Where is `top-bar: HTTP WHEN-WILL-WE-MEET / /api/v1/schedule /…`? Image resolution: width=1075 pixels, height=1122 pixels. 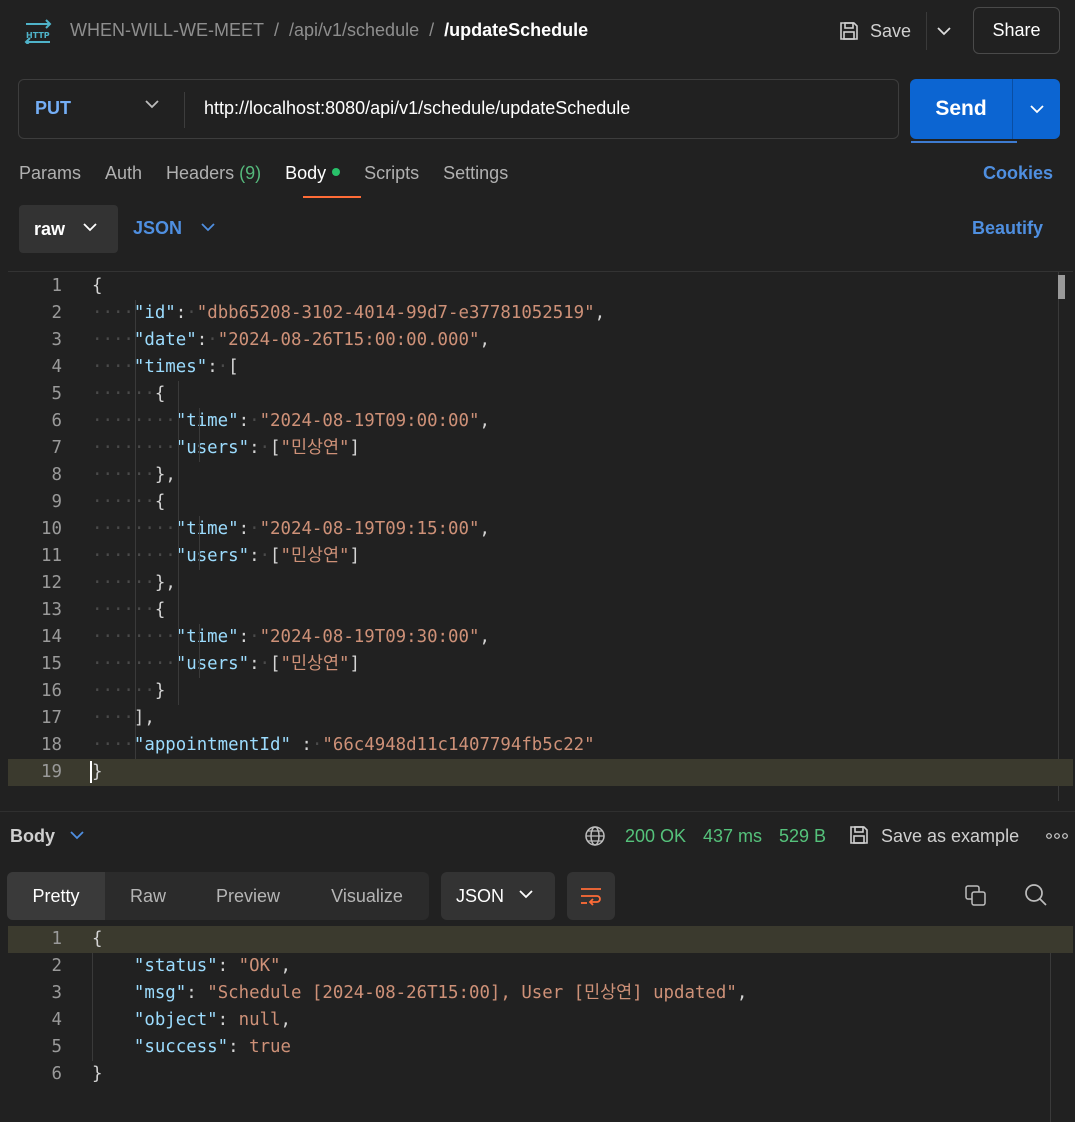 top-bar: HTTP WHEN-WILL-WE-MEET / /api/v1/schedule /… is located at coordinates (537, 31).